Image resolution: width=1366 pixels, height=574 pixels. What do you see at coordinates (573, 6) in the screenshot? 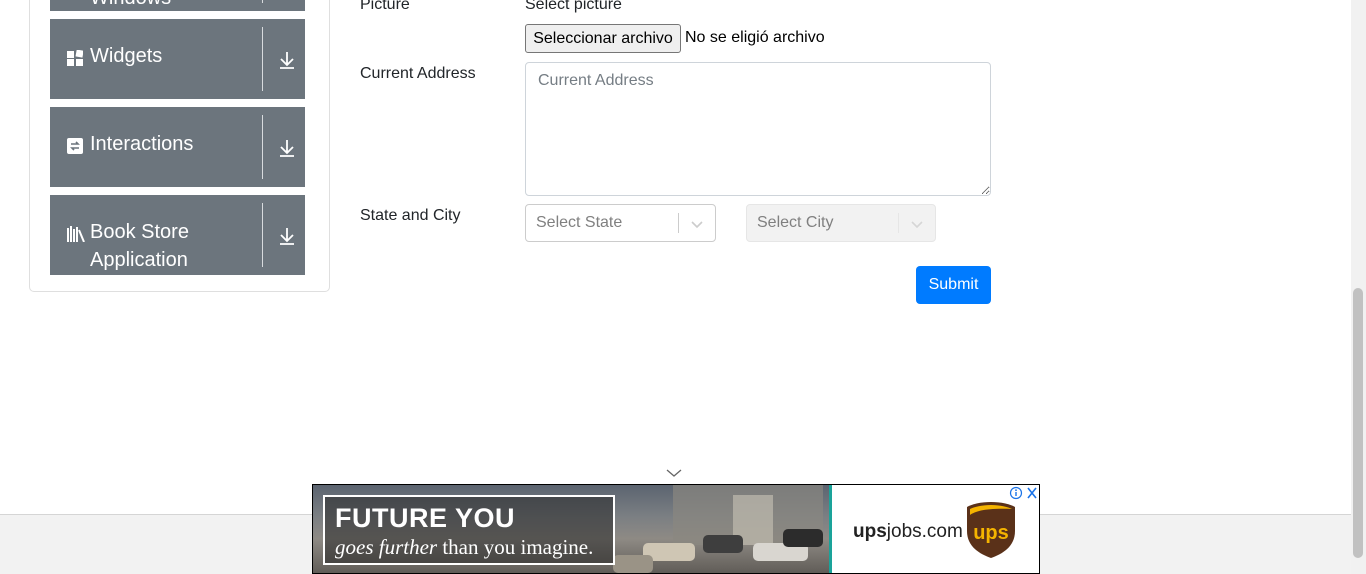
I see `picture-hint: Select picture` at bounding box center [573, 6].